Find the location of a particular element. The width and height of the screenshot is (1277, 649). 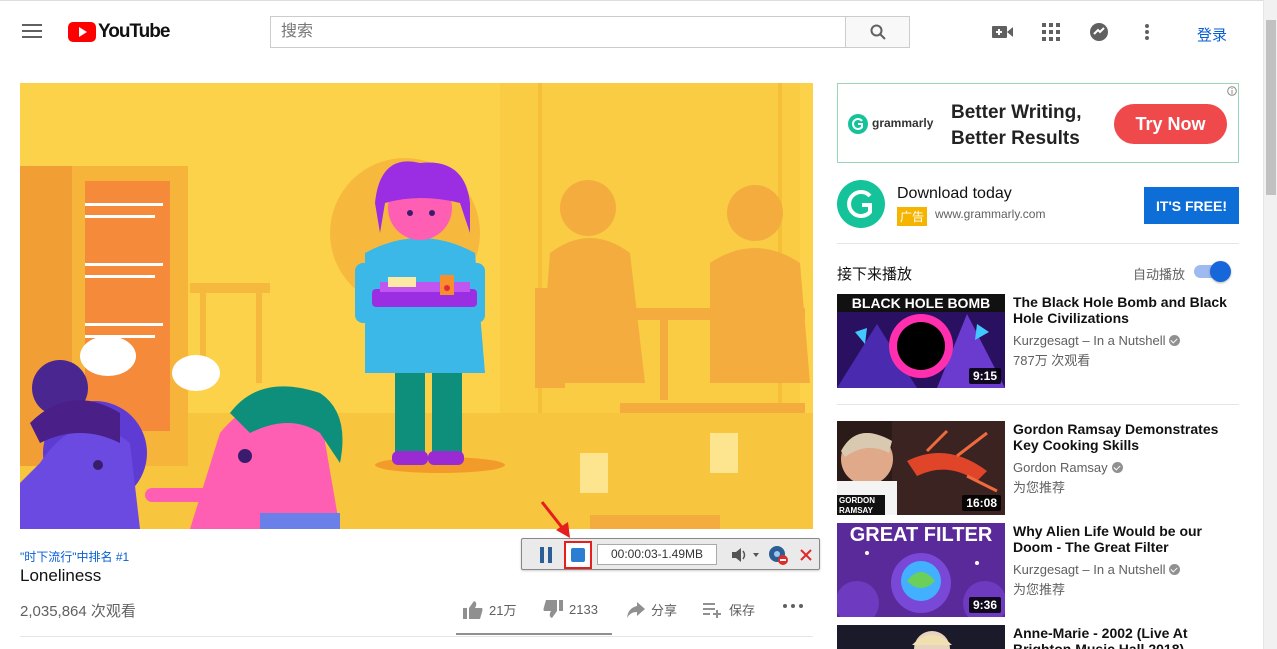

info-divider is located at coordinates (416, 636).